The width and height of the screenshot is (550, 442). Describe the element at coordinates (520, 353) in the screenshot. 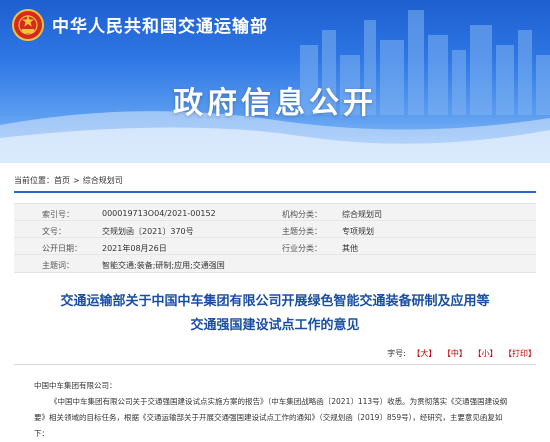

I see `print-button: 【打印】` at that location.